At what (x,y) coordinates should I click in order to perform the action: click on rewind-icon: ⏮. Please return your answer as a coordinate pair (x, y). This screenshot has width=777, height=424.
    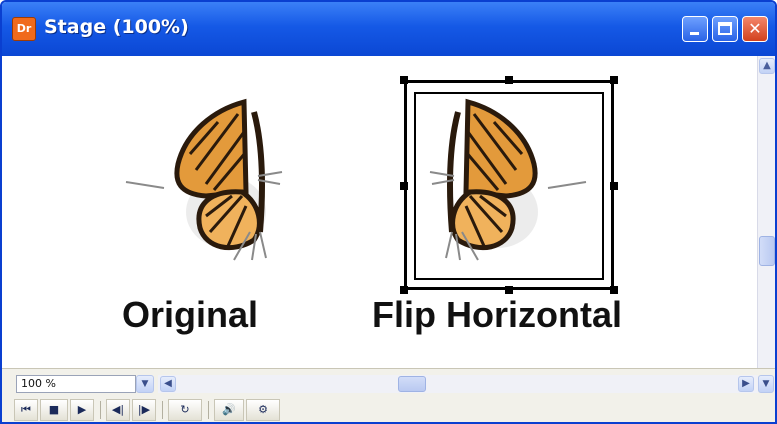
    Looking at the image, I should click on (26, 409).